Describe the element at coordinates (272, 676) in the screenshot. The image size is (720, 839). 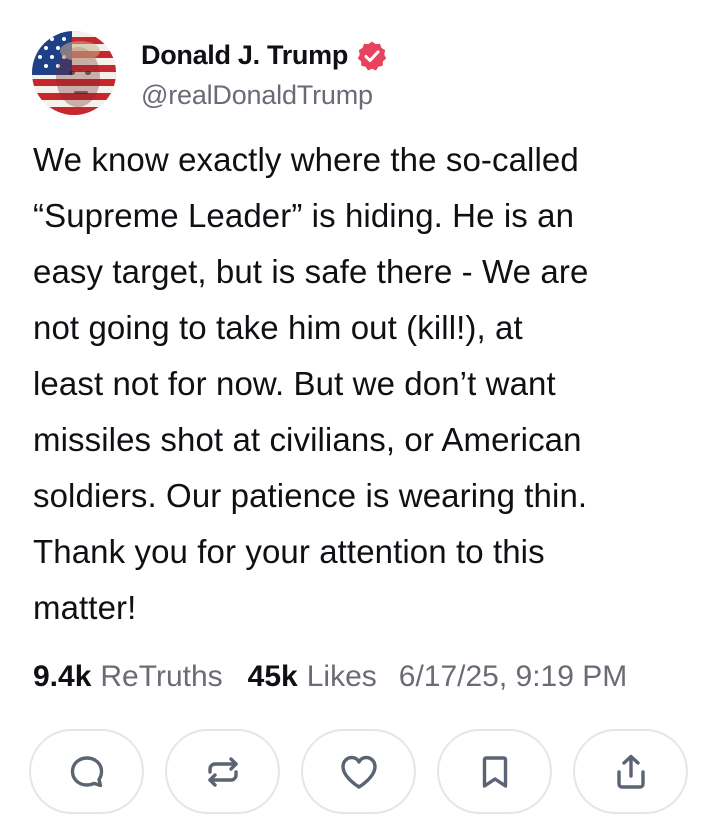
I see `likes-count: 45k` at that location.